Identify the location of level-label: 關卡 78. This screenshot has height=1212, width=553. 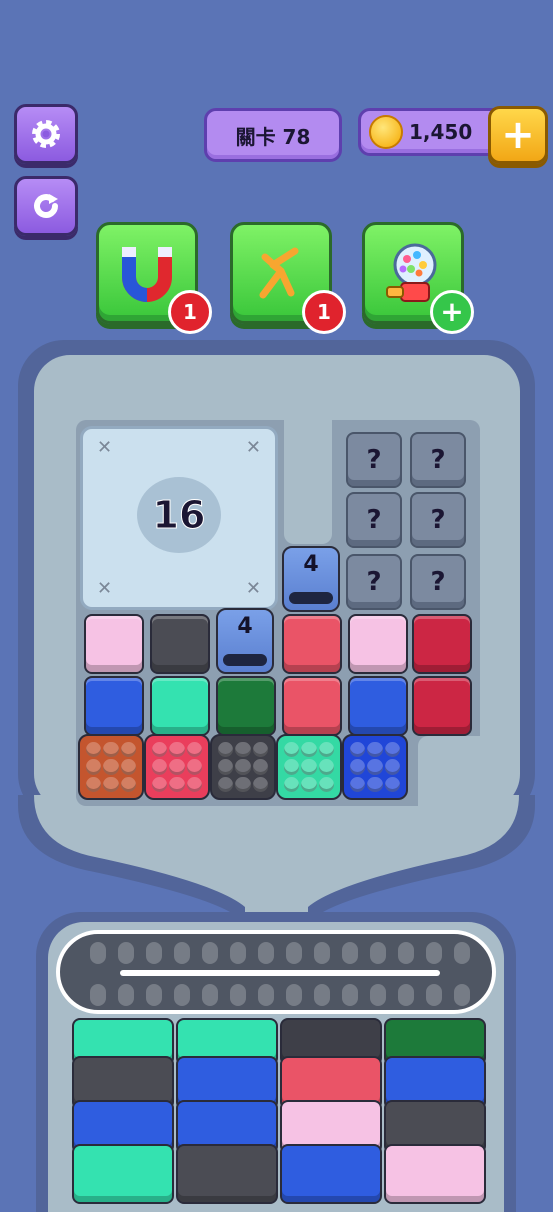
(273, 136).